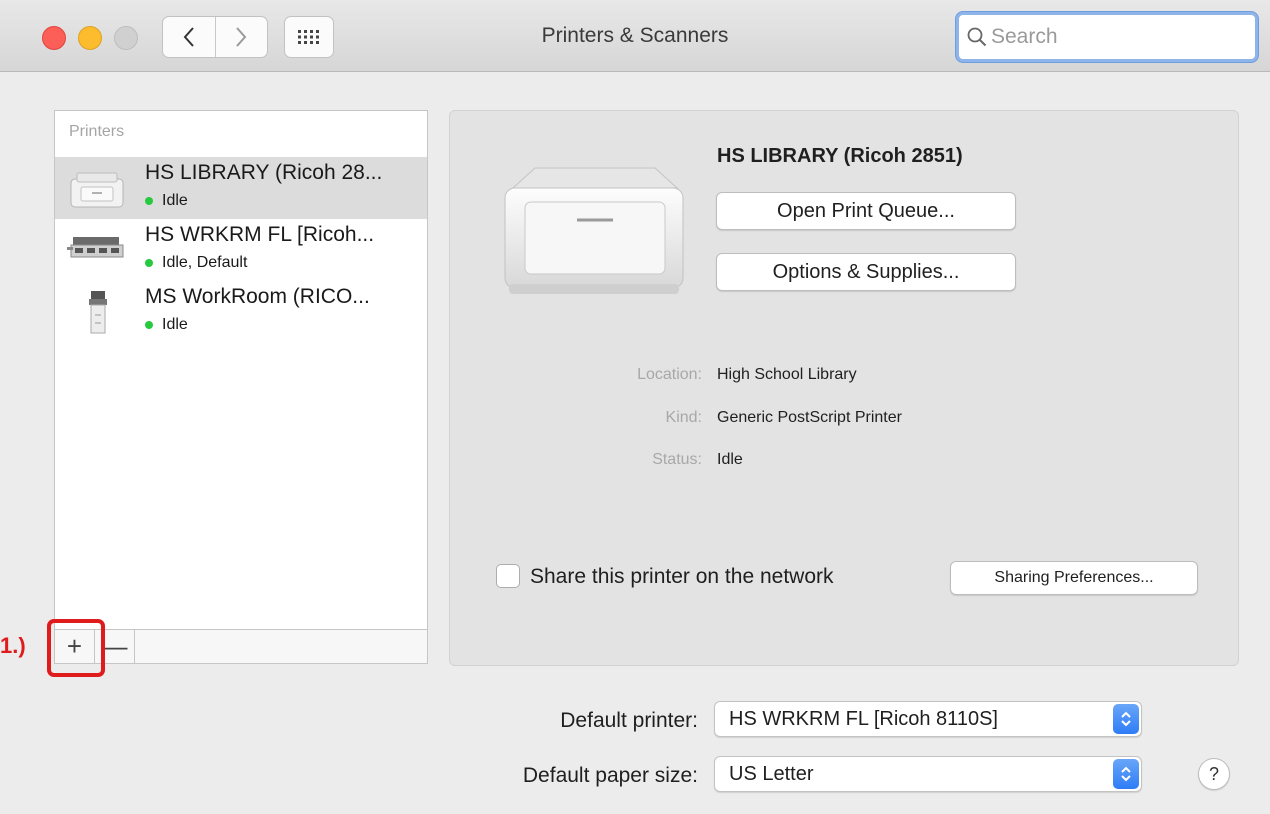  I want to click on printer-status-text: Idle, Default, so click(205, 262).